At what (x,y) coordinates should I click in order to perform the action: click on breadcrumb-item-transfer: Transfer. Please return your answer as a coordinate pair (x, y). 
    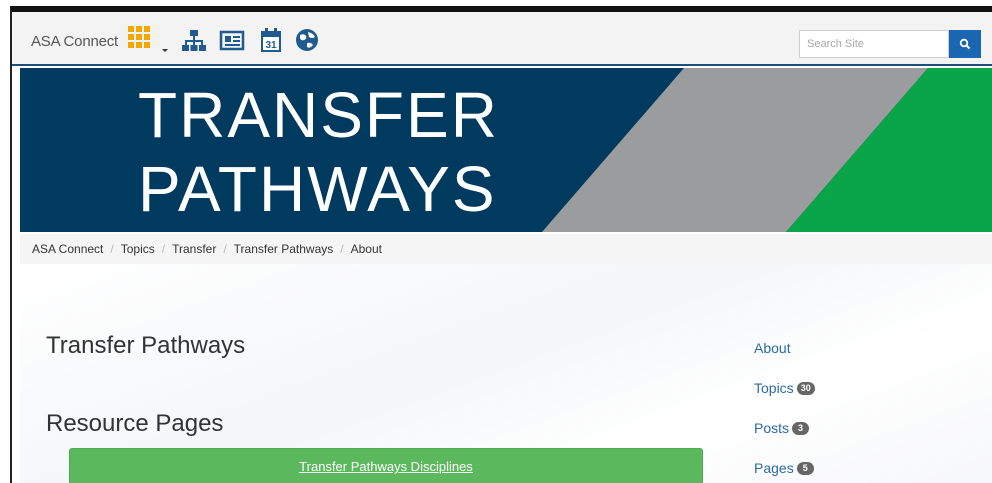
    Looking at the image, I should click on (194, 249).